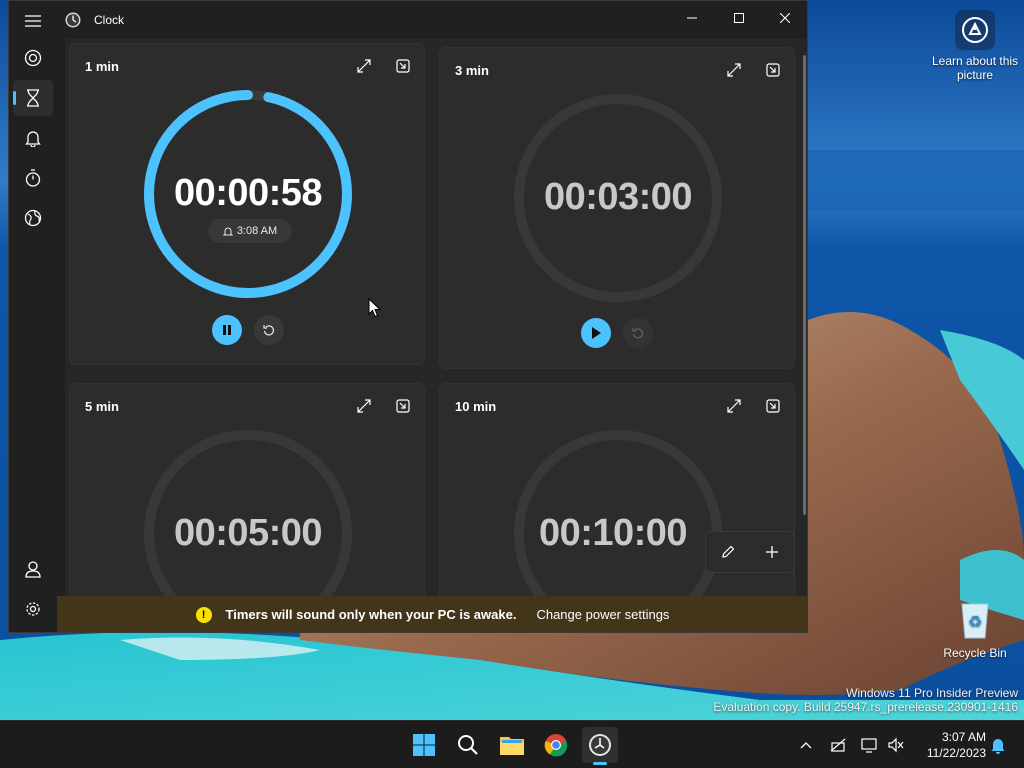 This screenshot has width=1024, height=768. I want to click on recycle-bin-icon: ♻ Recycle Bin, so click(975, 629).